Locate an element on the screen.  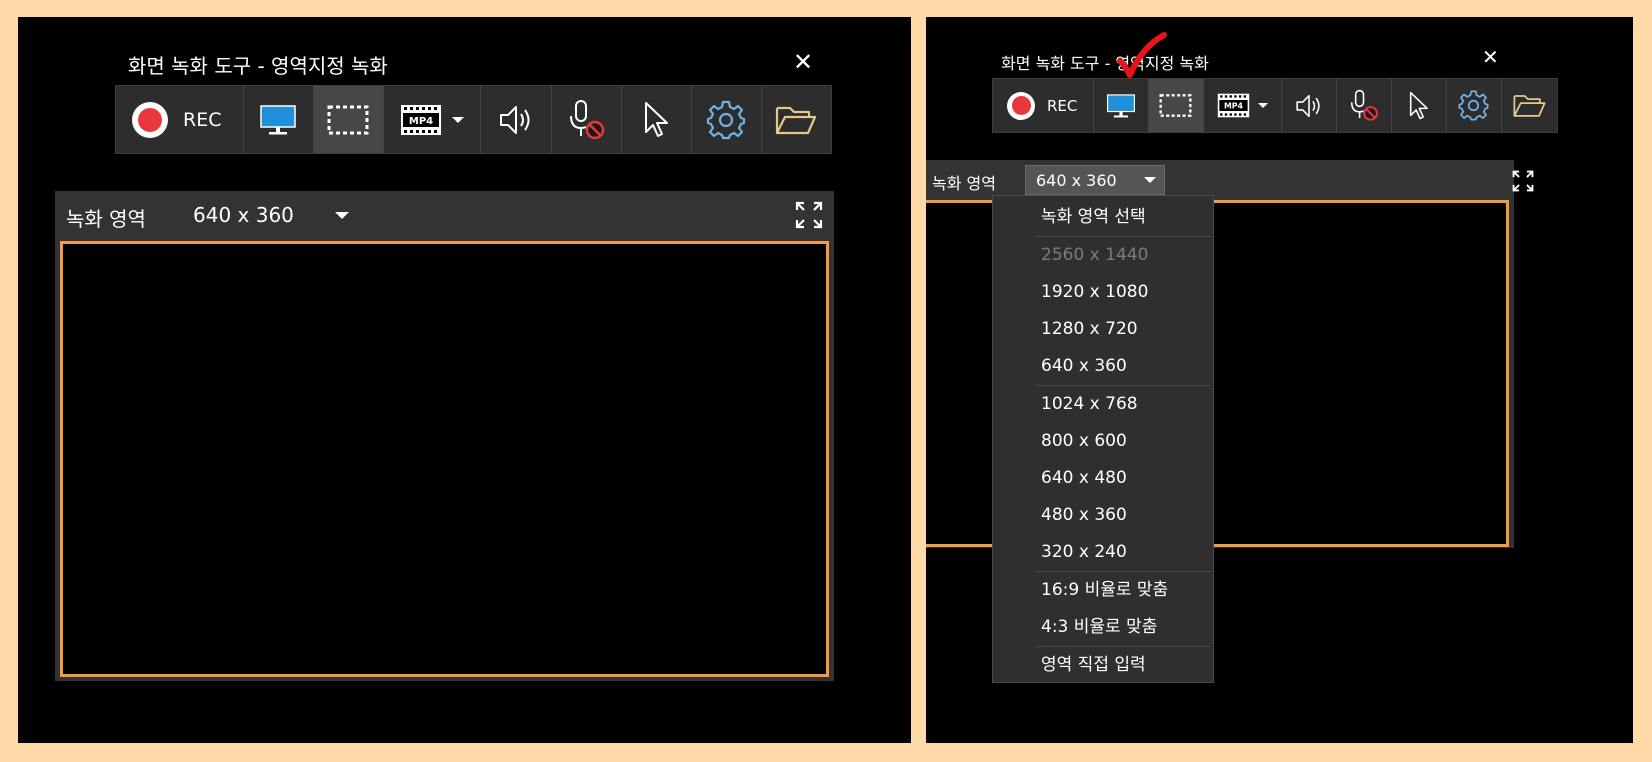
menu-item-fit-16-9: 16:9 비율로 맞춤 is located at coordinates (1103, 590).